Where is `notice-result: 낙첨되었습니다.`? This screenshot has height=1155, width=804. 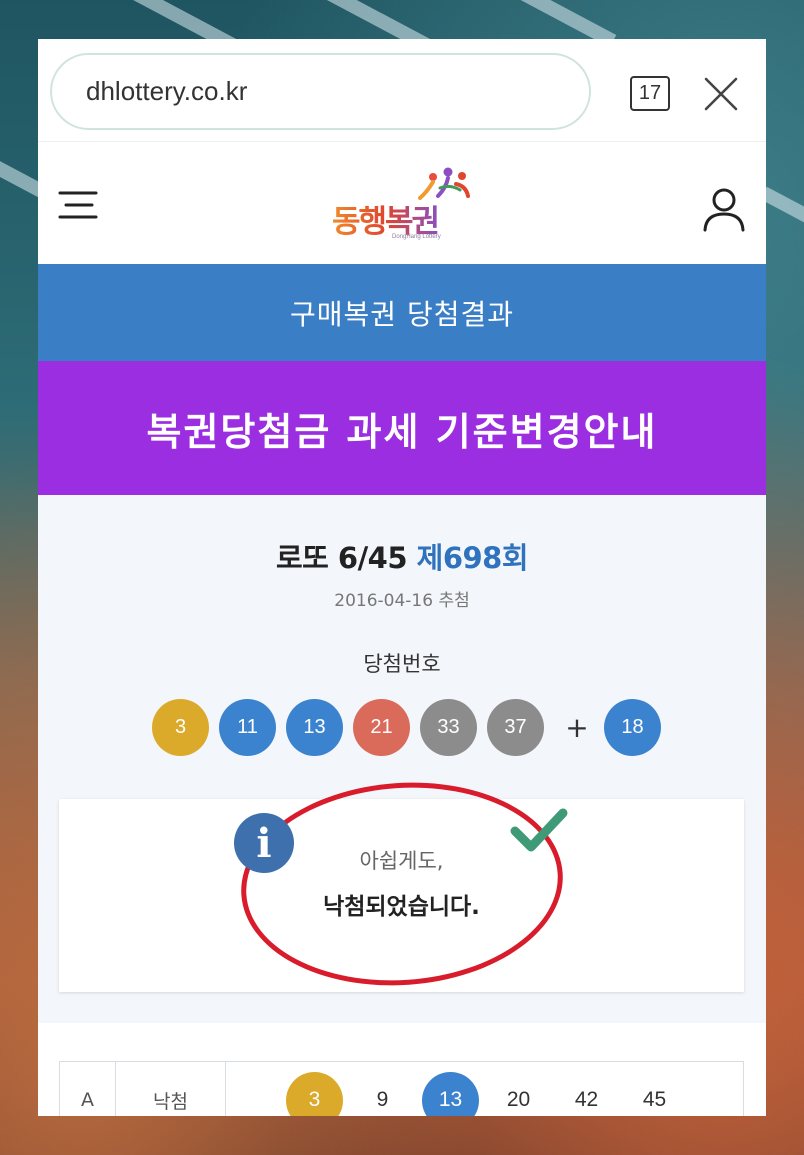
notice-result: 낙첨되었습니다. is located at coordinates (401, 907).